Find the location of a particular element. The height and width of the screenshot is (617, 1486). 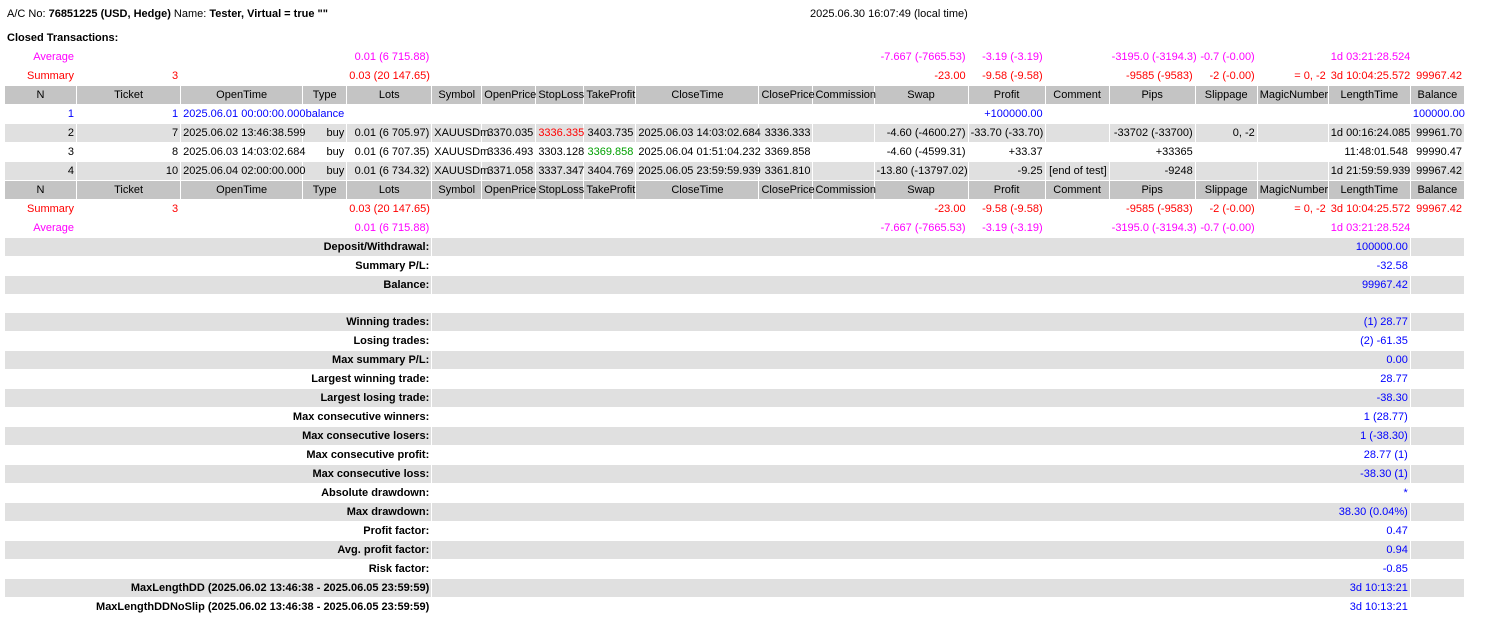

cell-type: balance is located at coordinates (325, 114).